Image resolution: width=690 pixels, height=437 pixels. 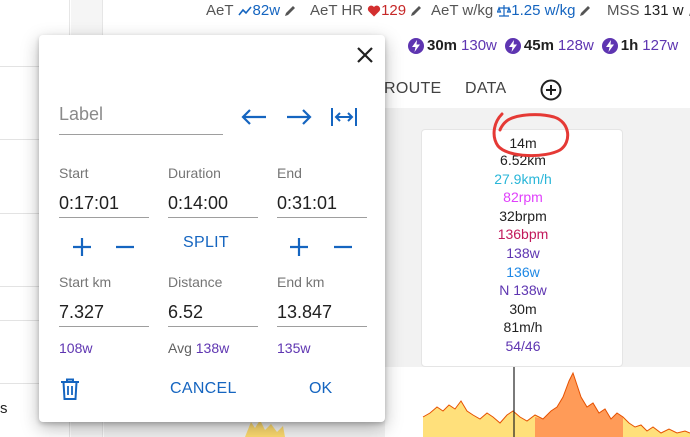 I want to click on card-distance: 6.52km, so click(x=523, y=160).